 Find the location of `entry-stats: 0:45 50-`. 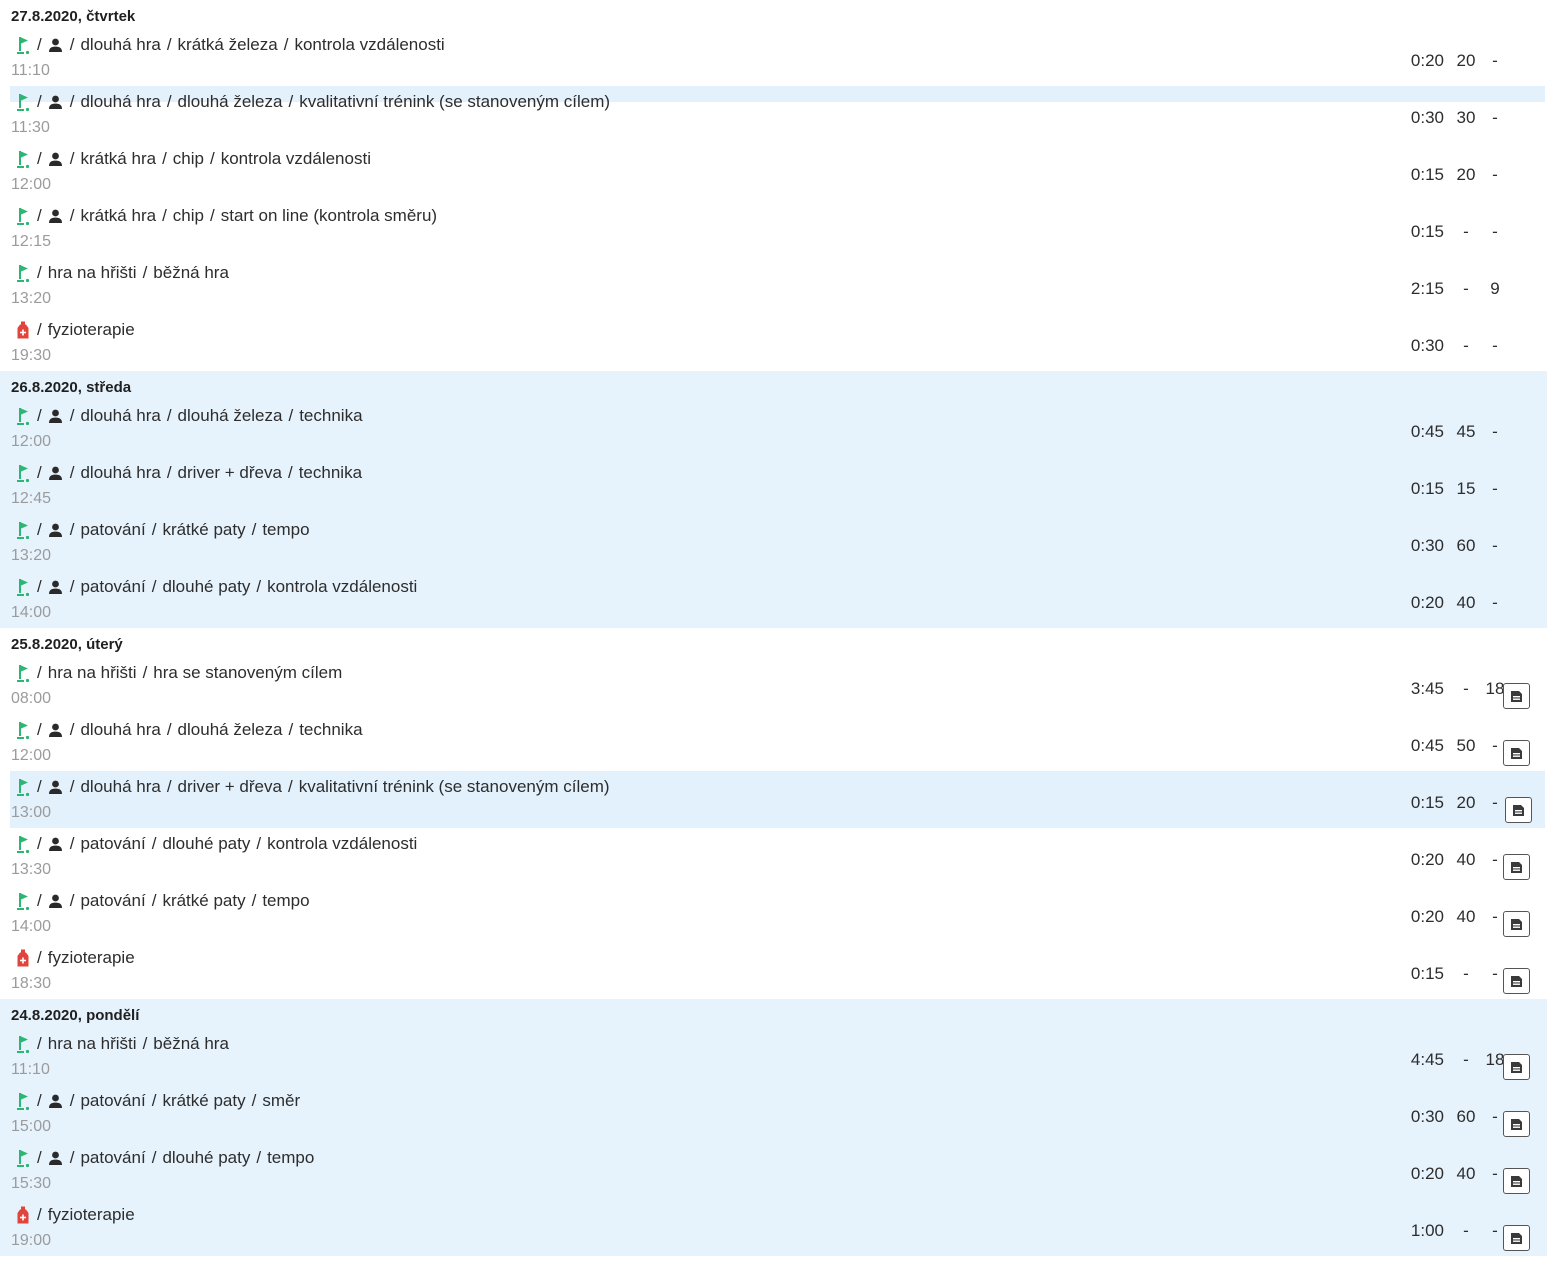

entry-stats: 0:45 50- is located at coordinates (1445, 747).